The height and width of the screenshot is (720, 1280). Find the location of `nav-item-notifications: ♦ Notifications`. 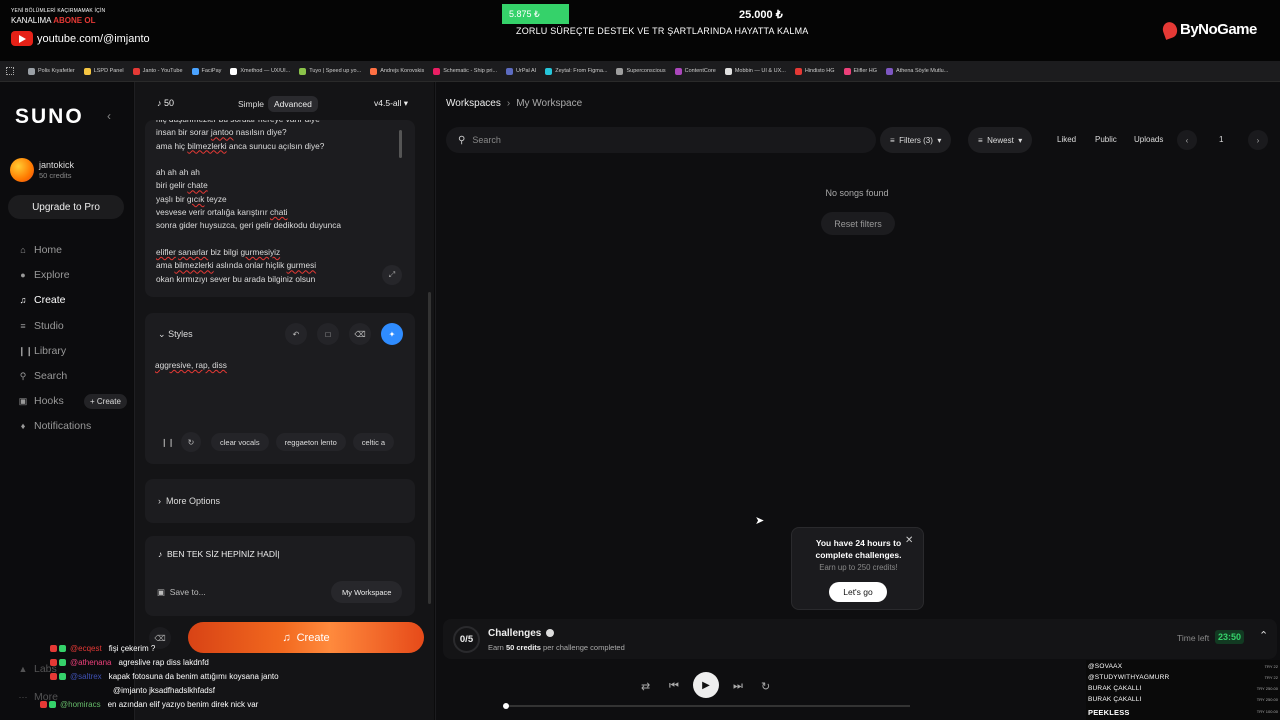

nav-item-notifications: ♦ Notifications is located at coordinates (55, 426).